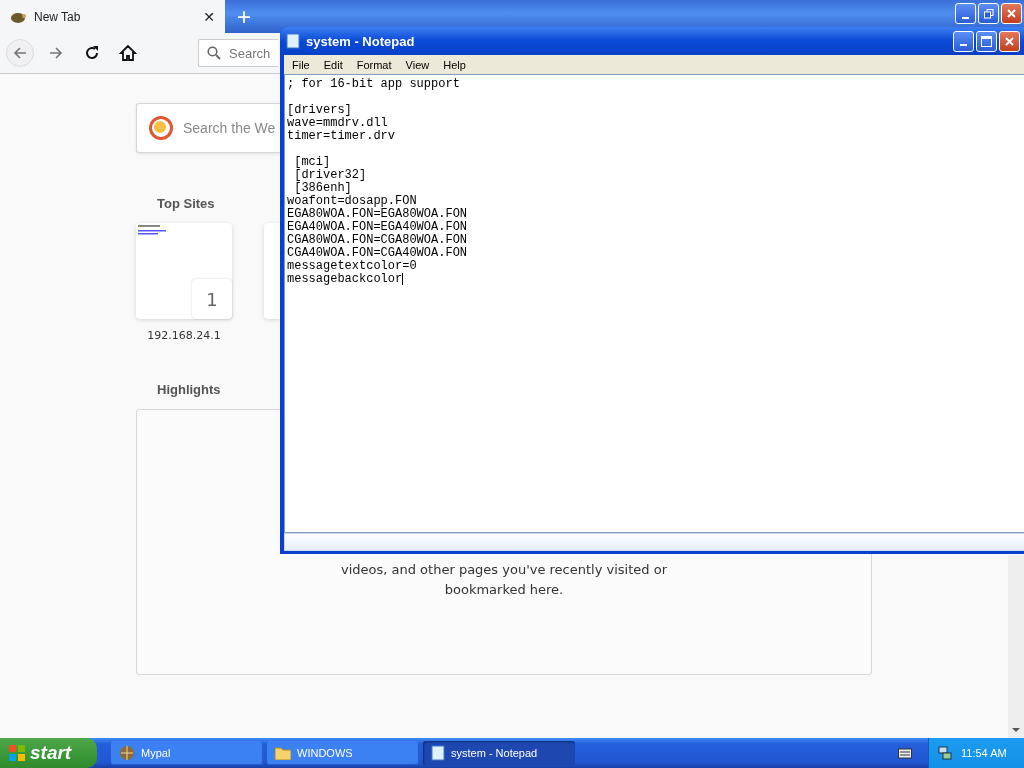 The image size is (1024, 768). What do you see at coordinates (189, 389) in the screenshot?
I see `section-heading: Highlights` at bounding box center [189, 389].